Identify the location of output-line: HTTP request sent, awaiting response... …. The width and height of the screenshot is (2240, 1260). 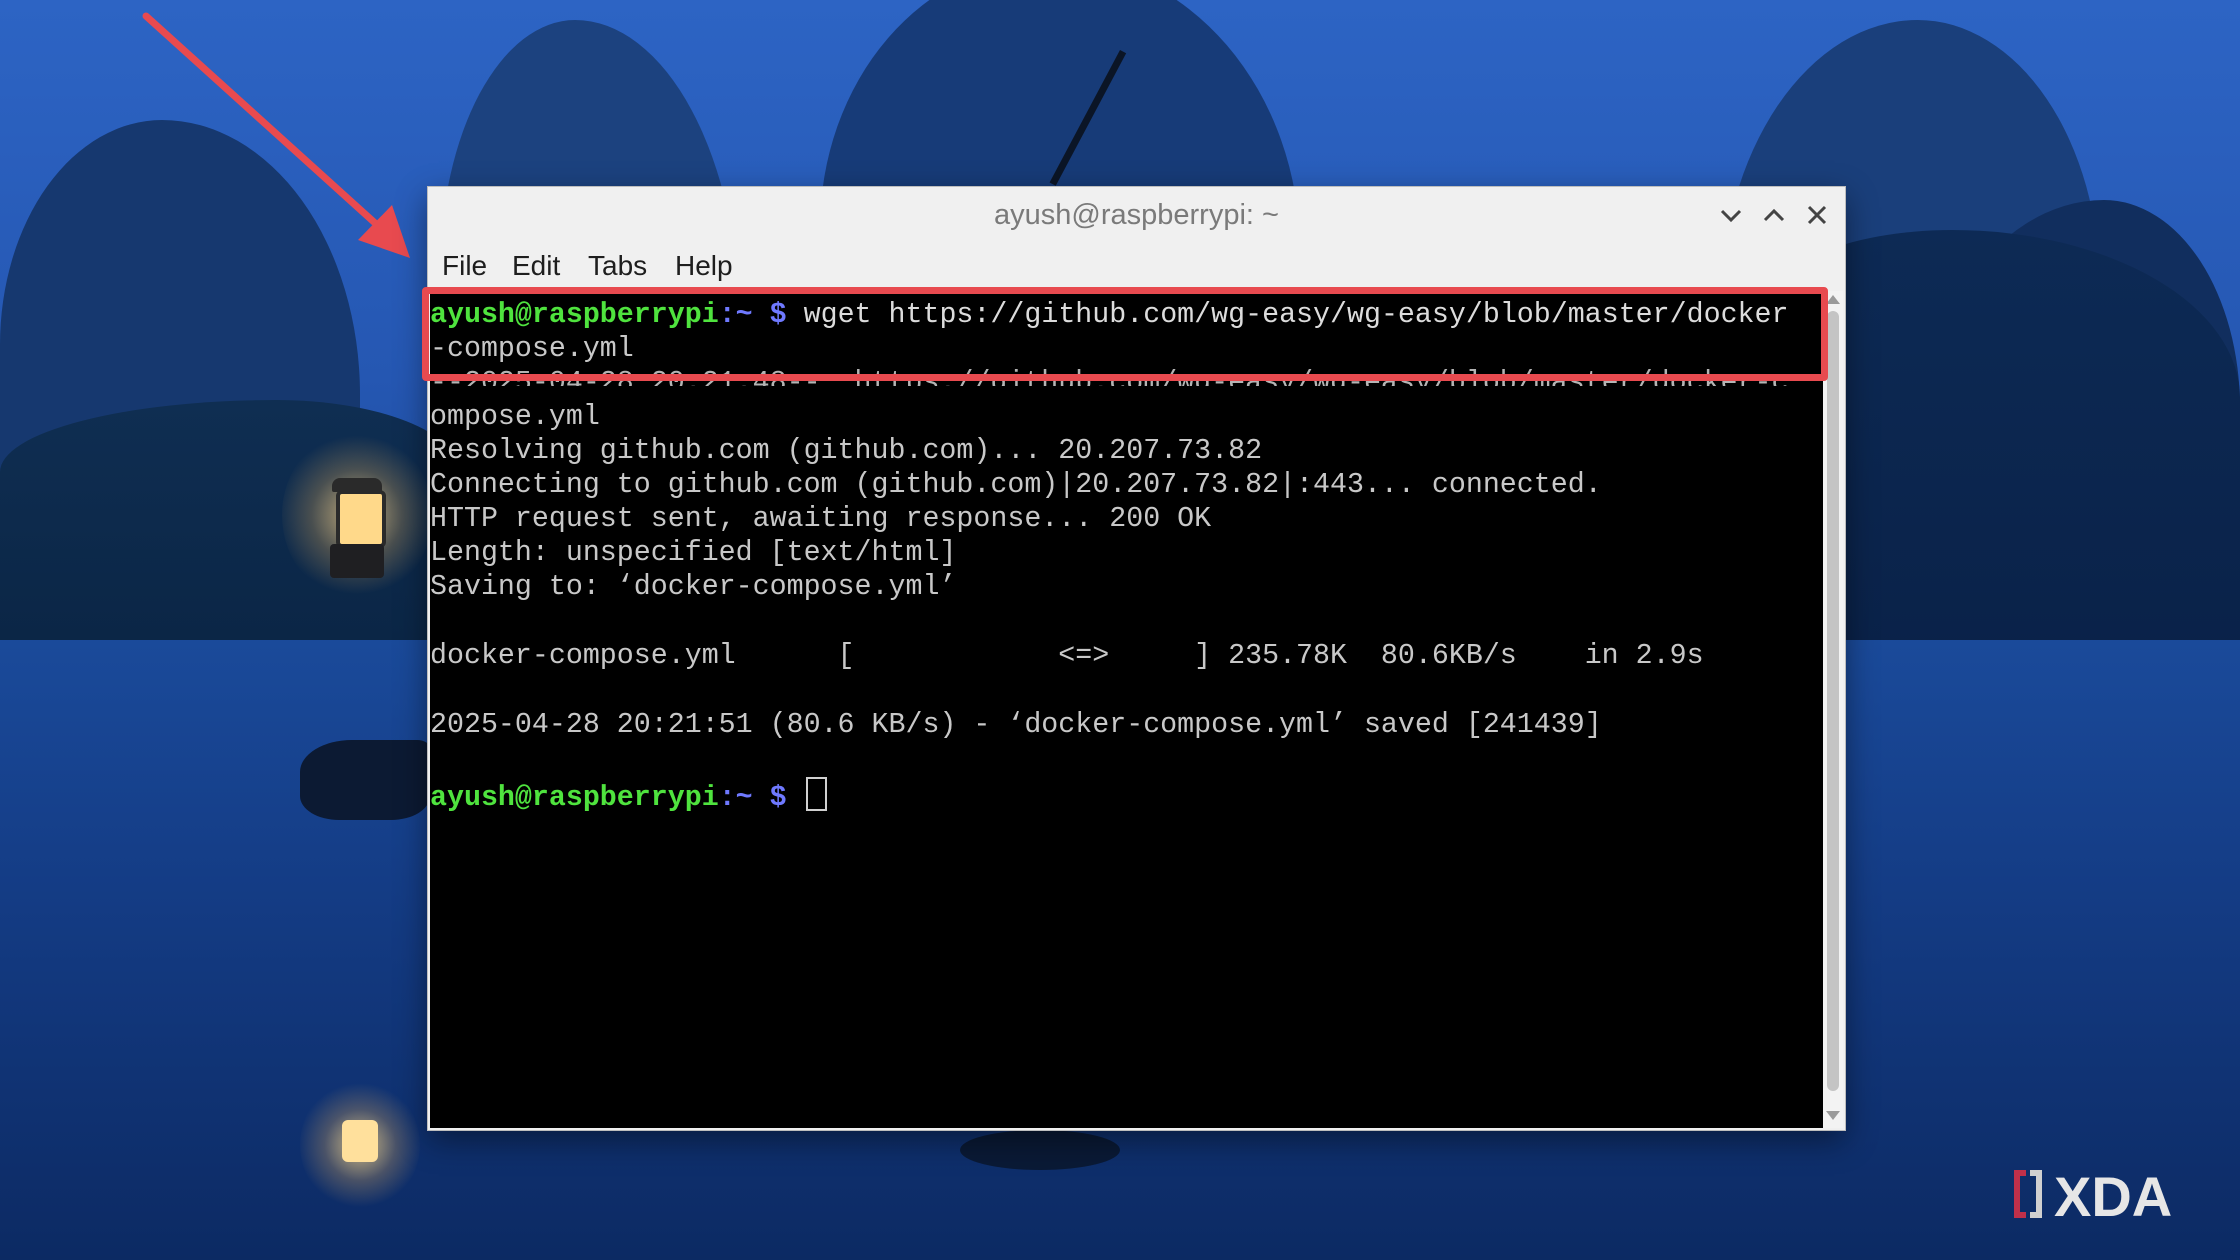
(821, 519).